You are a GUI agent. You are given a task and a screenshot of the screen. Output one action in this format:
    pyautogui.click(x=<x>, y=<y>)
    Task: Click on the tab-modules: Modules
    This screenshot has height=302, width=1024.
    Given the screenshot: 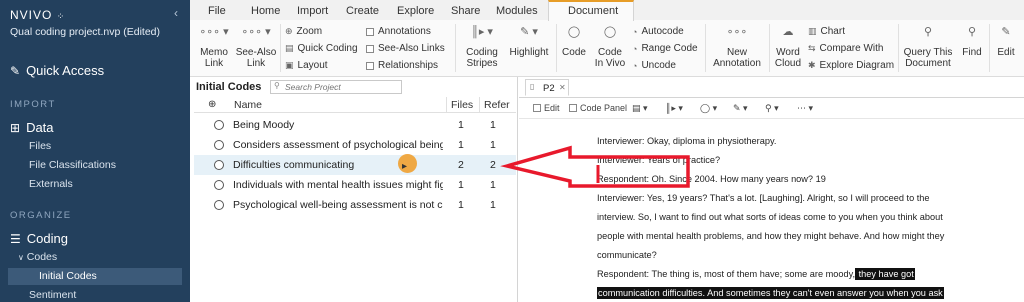 What is the action you would take?
    pyautogui.click(x=517, y=11)
    